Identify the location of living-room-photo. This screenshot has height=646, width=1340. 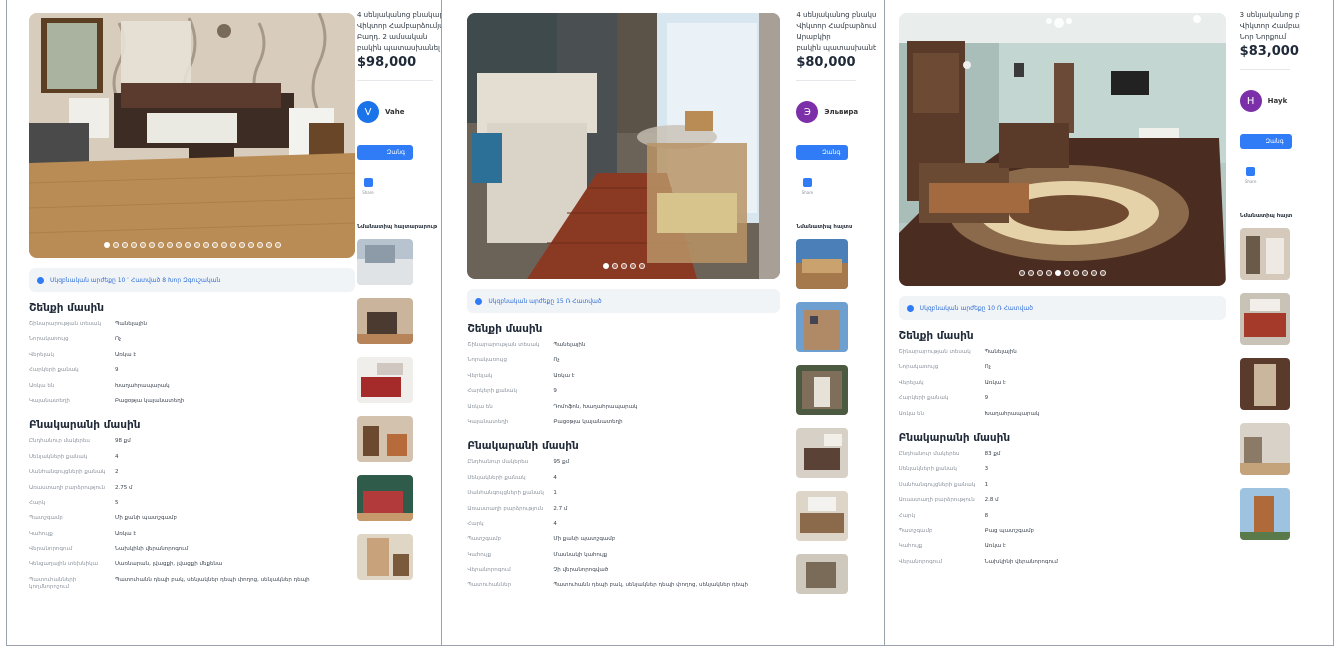
(1062, 149).